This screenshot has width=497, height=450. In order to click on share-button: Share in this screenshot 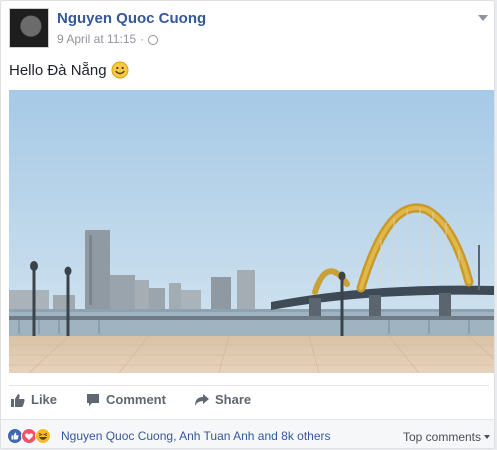, I will do `click(222, 399)`.